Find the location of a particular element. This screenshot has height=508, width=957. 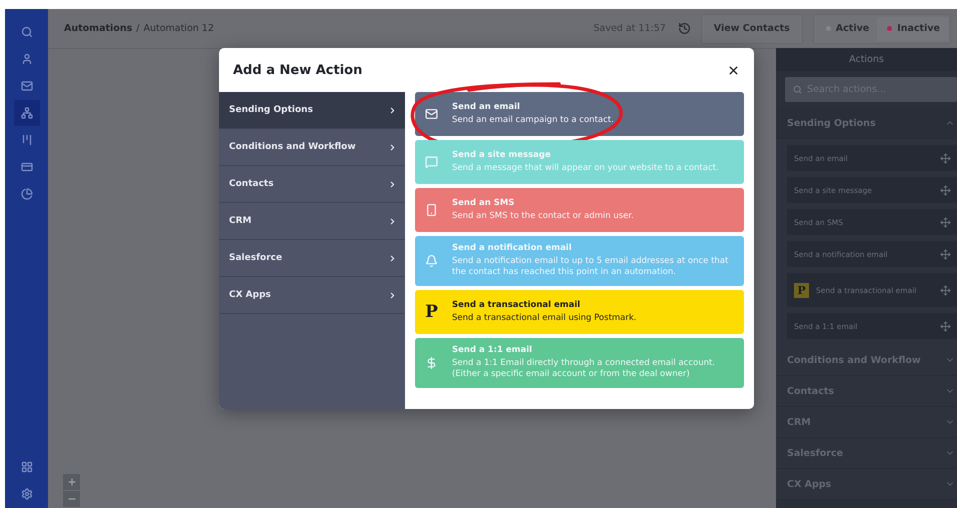

section-title: CX Apps is located at coordinates (809, 484).